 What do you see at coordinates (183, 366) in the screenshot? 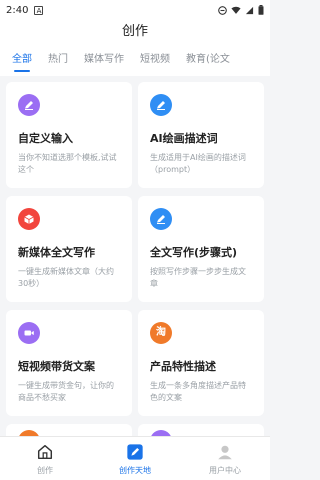
I see `card-title: 产品特性描述` at bounding box center [183, 366].